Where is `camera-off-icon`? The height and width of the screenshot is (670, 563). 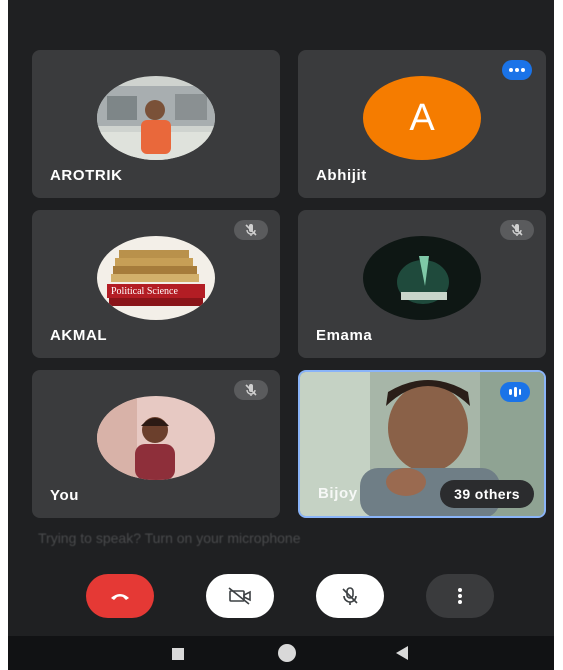 camera-off-icon is located at coordinates (239, 596).